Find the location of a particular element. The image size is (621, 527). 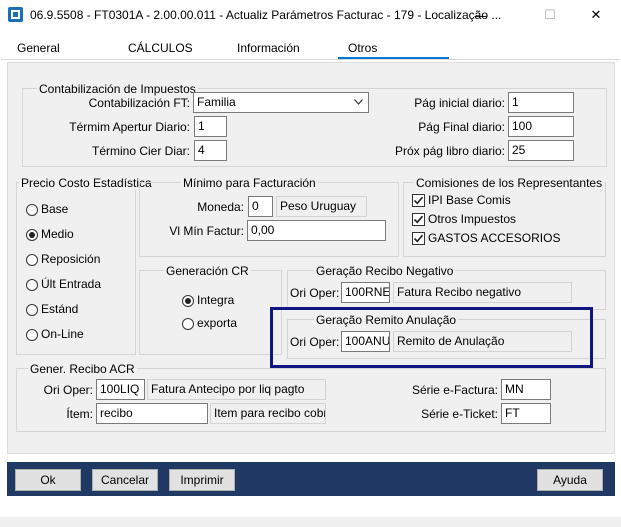

termin-apertur-label: Térmim Apertur Diario: is located at coordinates (129, 127).